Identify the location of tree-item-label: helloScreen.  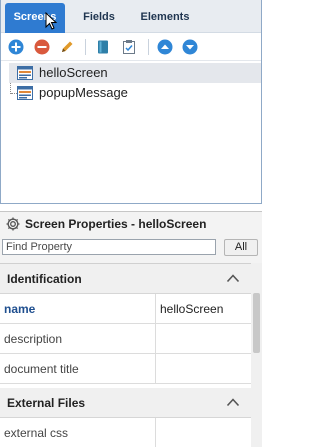
(73, 72).